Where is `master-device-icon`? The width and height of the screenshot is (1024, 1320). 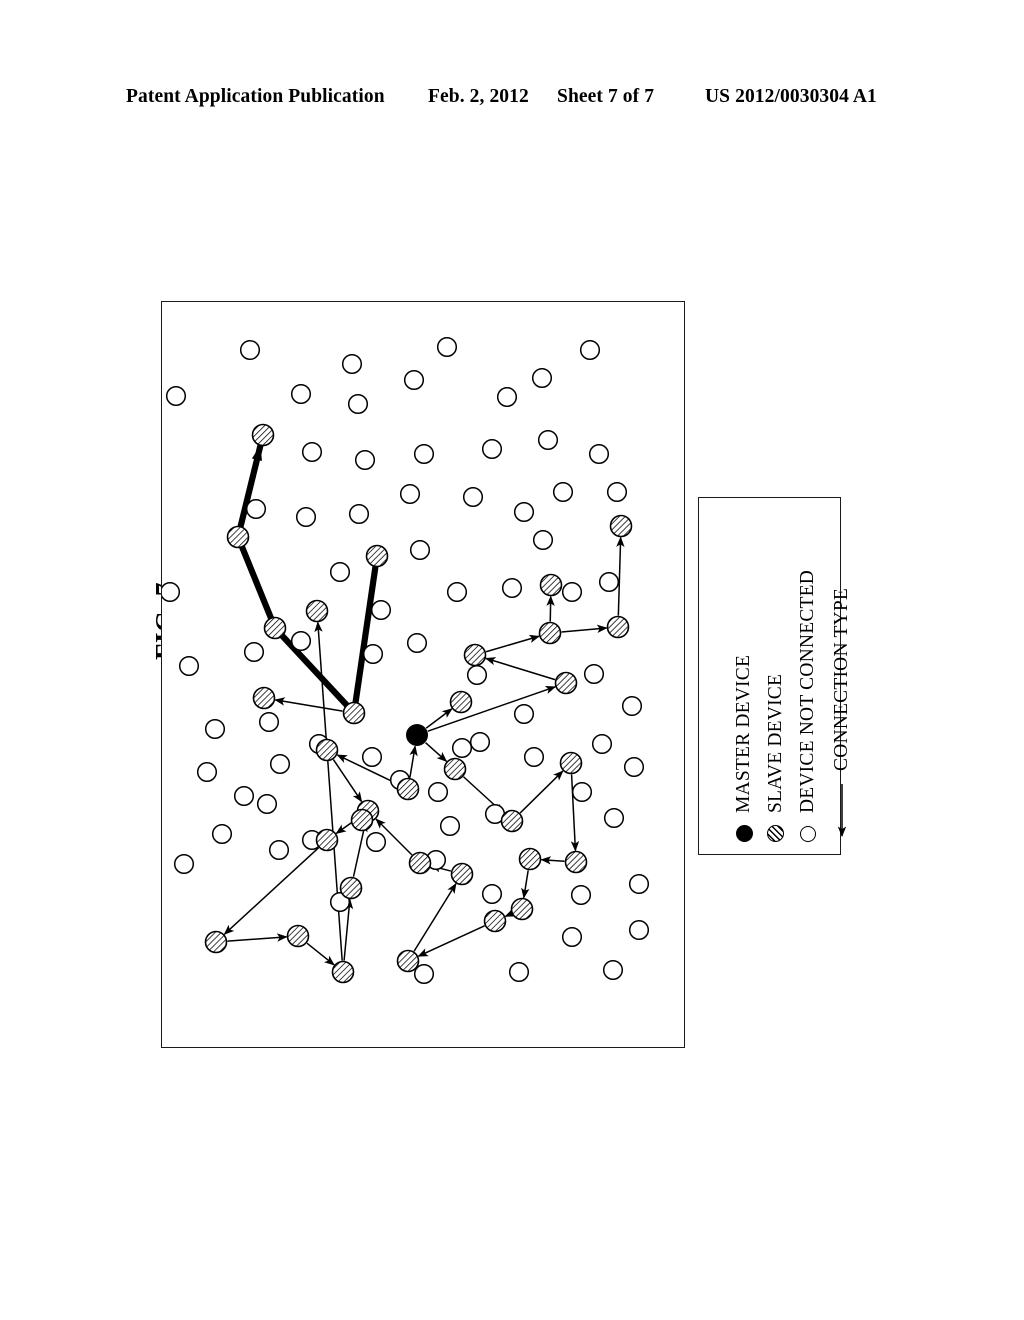 master-device-icon is located at coordinates (744, 832).